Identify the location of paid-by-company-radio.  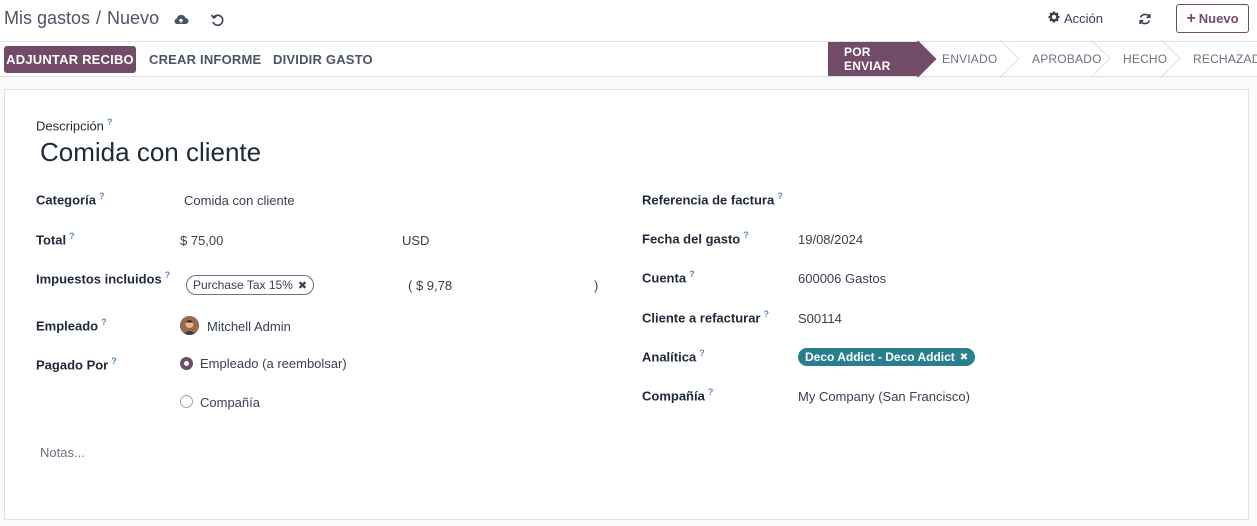
(186, 401).